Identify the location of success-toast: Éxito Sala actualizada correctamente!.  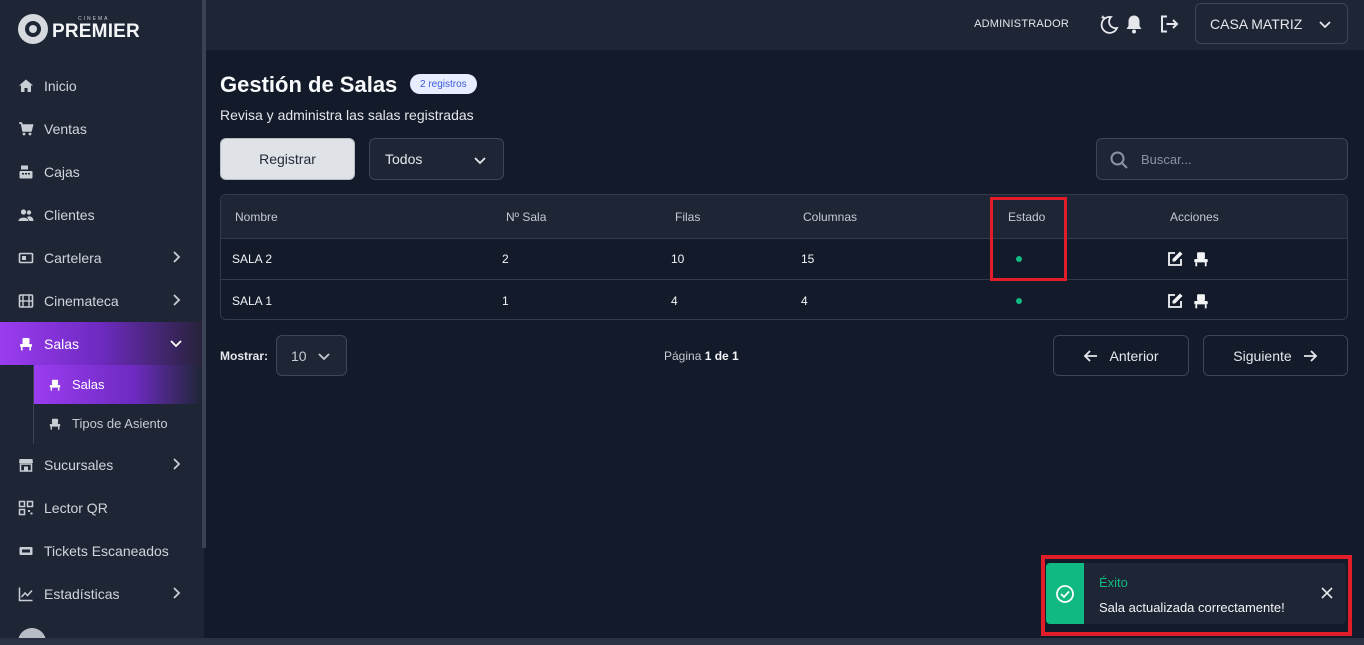
(1196, 593).